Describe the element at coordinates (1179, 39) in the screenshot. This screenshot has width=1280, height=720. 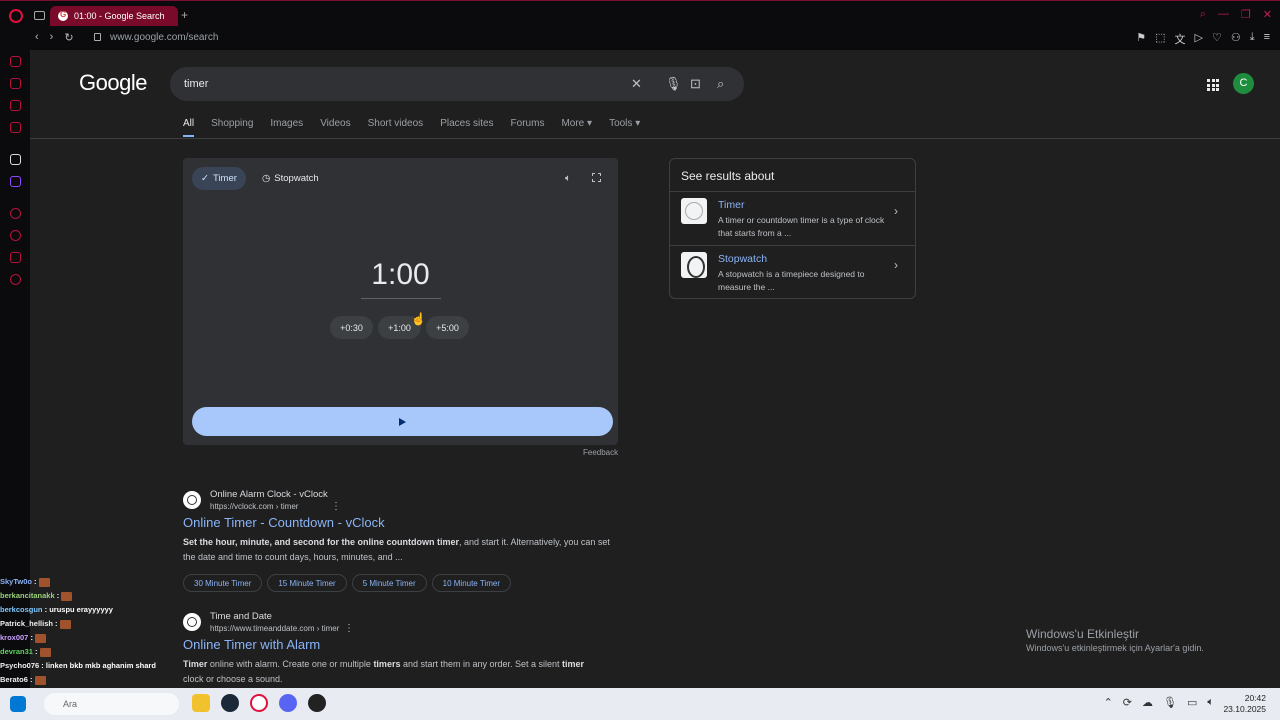
I see `translate-icon: 文` at that location.